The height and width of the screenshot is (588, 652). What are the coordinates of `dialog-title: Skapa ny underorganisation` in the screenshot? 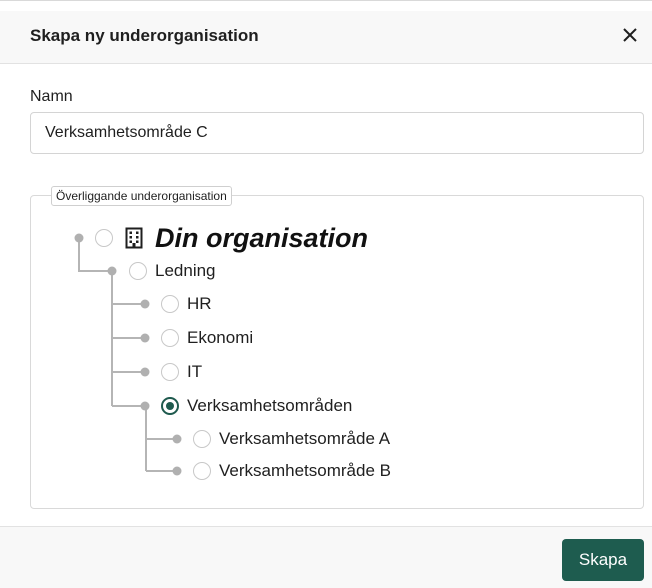 It's located at (144, 35).